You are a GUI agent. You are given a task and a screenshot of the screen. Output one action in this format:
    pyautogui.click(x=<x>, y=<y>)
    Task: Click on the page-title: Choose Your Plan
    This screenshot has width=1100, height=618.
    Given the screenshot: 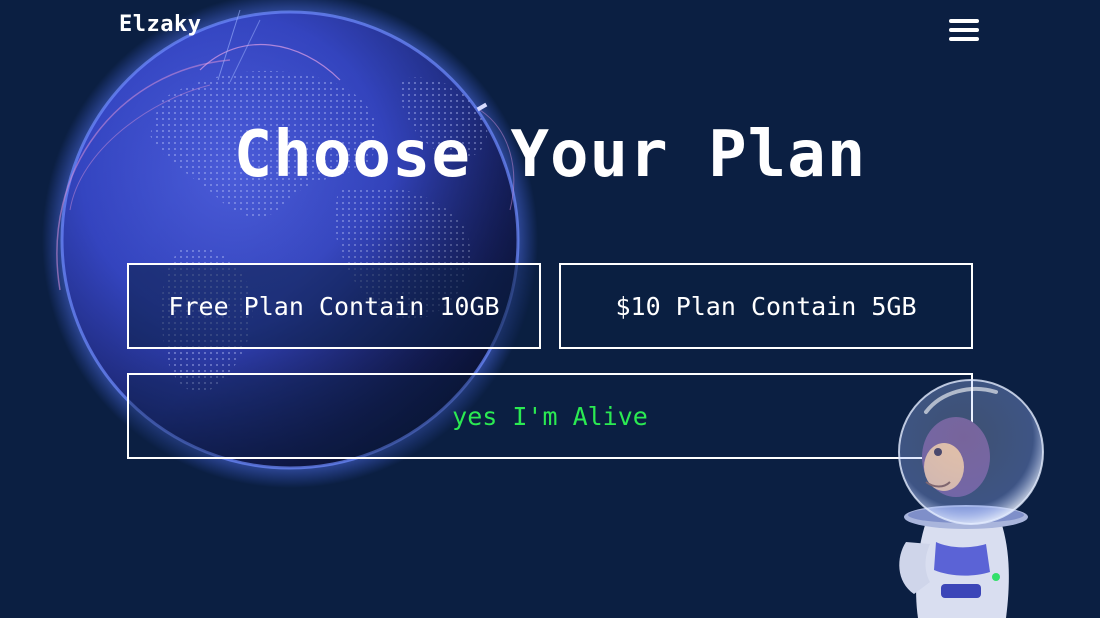 What is the action you would take?
    pyautogui.click(x=550, y=155)
    